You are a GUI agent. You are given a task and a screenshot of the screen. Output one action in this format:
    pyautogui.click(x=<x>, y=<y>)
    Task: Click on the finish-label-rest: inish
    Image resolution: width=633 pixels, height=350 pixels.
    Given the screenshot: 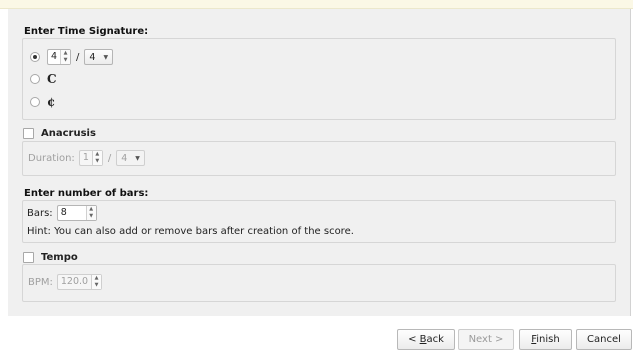 What is the action you would take?
    pyautogui.click(x=548, y=339)
    